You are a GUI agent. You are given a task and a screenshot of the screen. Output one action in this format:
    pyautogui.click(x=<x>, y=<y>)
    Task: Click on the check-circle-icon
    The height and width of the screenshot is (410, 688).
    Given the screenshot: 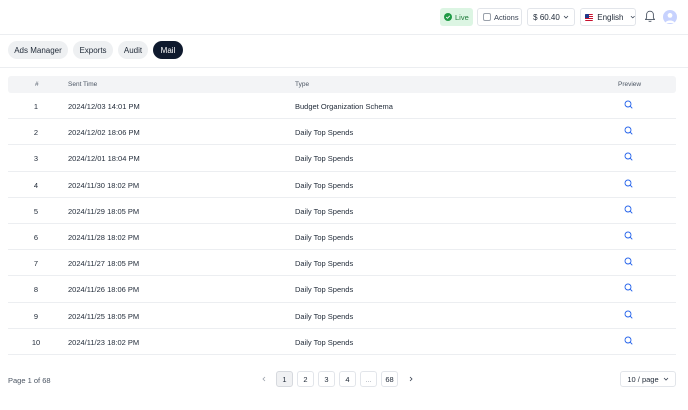 What is the action you would take?
    pyautogui.click(x=448, y=17)
    